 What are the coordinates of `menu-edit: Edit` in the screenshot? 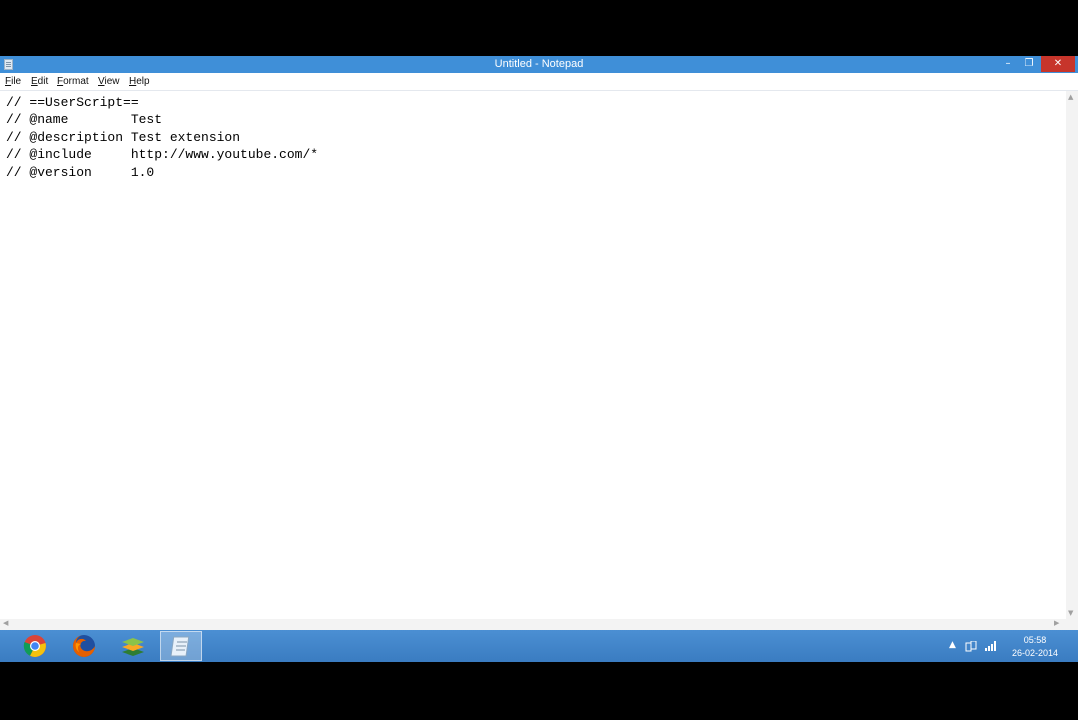 It's located at (39, 82).